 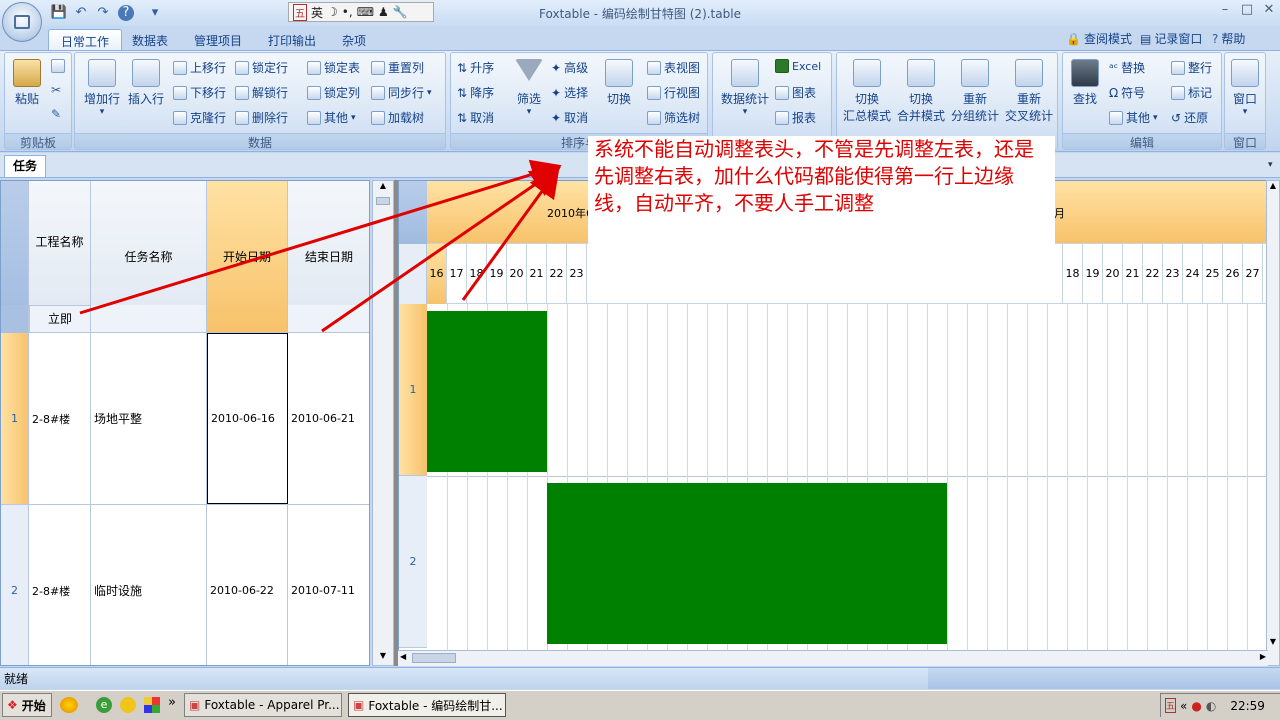 What do you see at coordinates (149, 319) in the screenshot?
I see `filter-cell-task` at bounding box center [149, 319].